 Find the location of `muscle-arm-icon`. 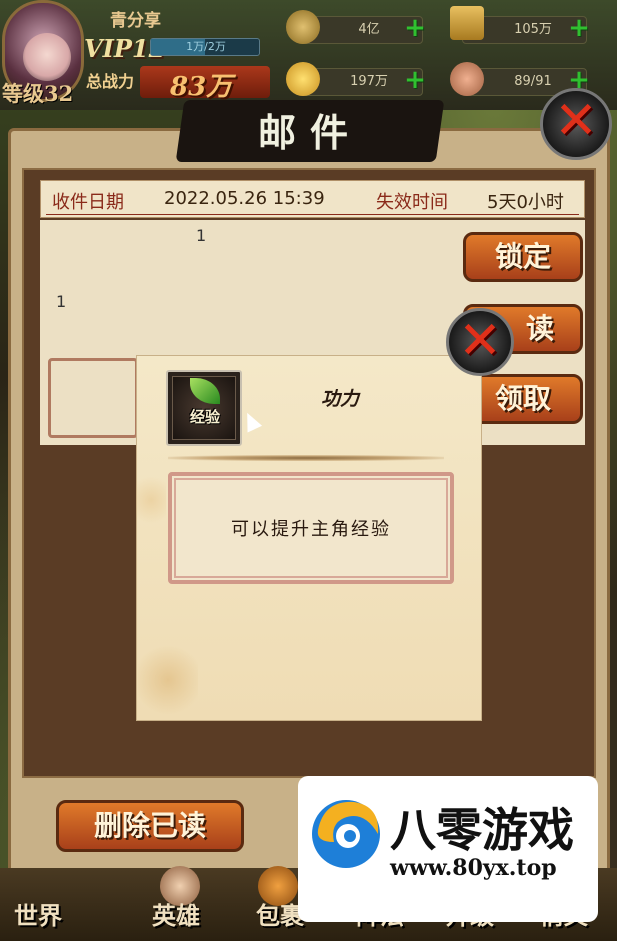

muscle-arm-icon is located at coordinates (467, 79).